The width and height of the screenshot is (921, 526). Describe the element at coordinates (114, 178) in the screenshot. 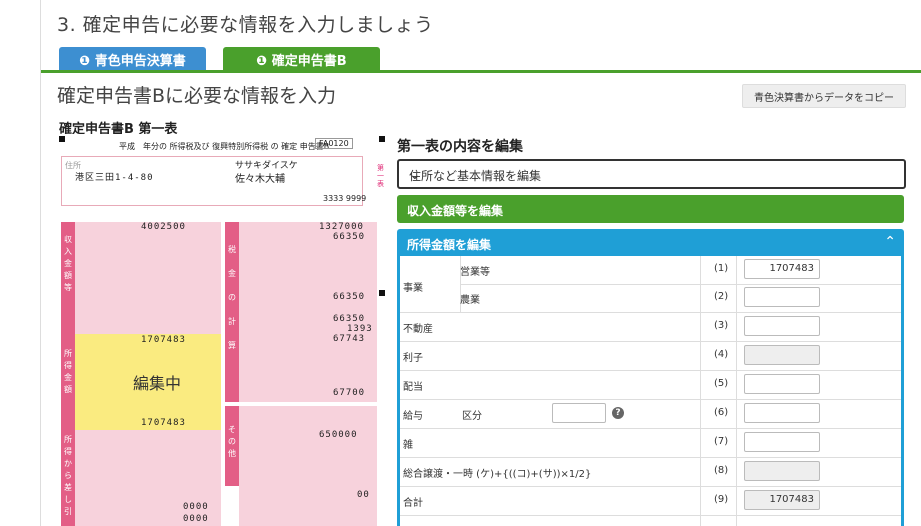

I see `form-address: 港区三田1-4-80` at that location.